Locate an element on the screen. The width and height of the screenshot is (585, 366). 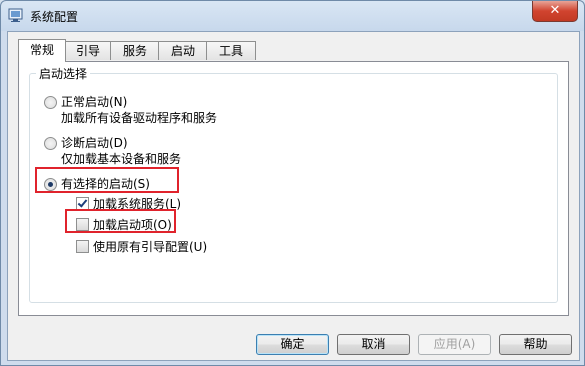
load-startup-items-highlight is located at coordinates (120, 221).